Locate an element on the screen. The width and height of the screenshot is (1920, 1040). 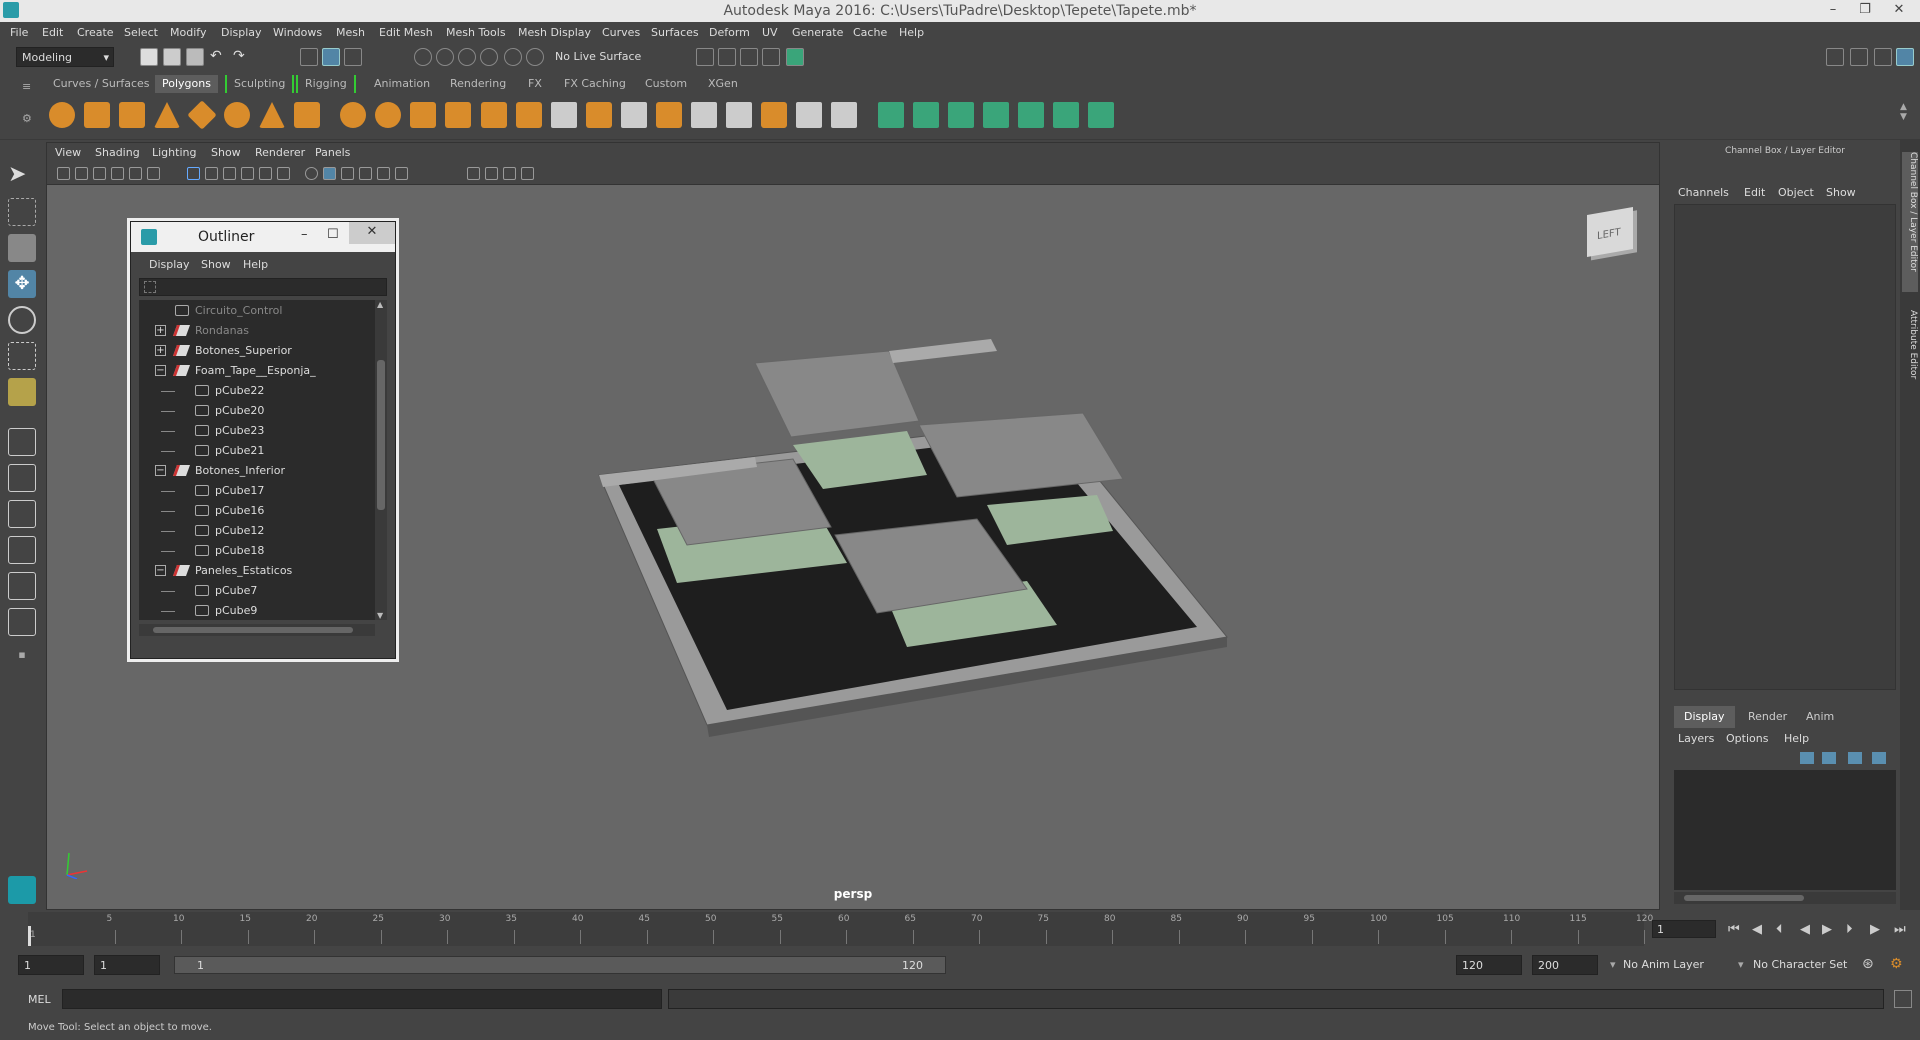
play-backwards-icon: ◀ is located at coordinates (1805, 929).